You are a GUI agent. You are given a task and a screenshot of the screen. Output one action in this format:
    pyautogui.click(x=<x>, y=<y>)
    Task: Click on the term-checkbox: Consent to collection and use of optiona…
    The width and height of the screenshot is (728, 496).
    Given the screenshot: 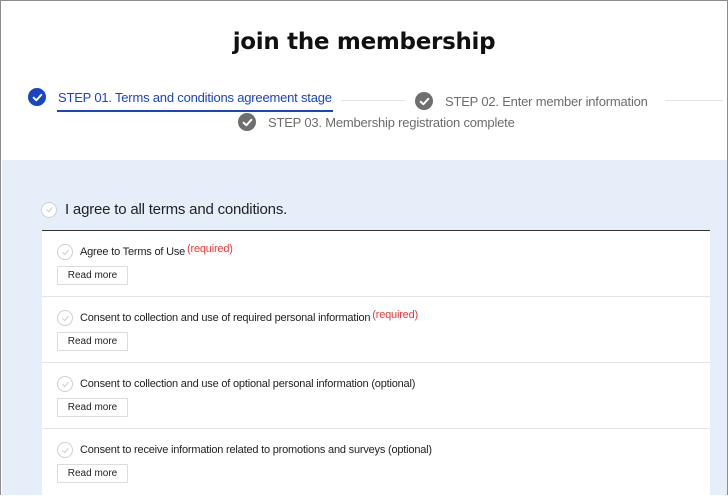 What is the action you would take?
    pyautogui.click(x=236, y=384)
    